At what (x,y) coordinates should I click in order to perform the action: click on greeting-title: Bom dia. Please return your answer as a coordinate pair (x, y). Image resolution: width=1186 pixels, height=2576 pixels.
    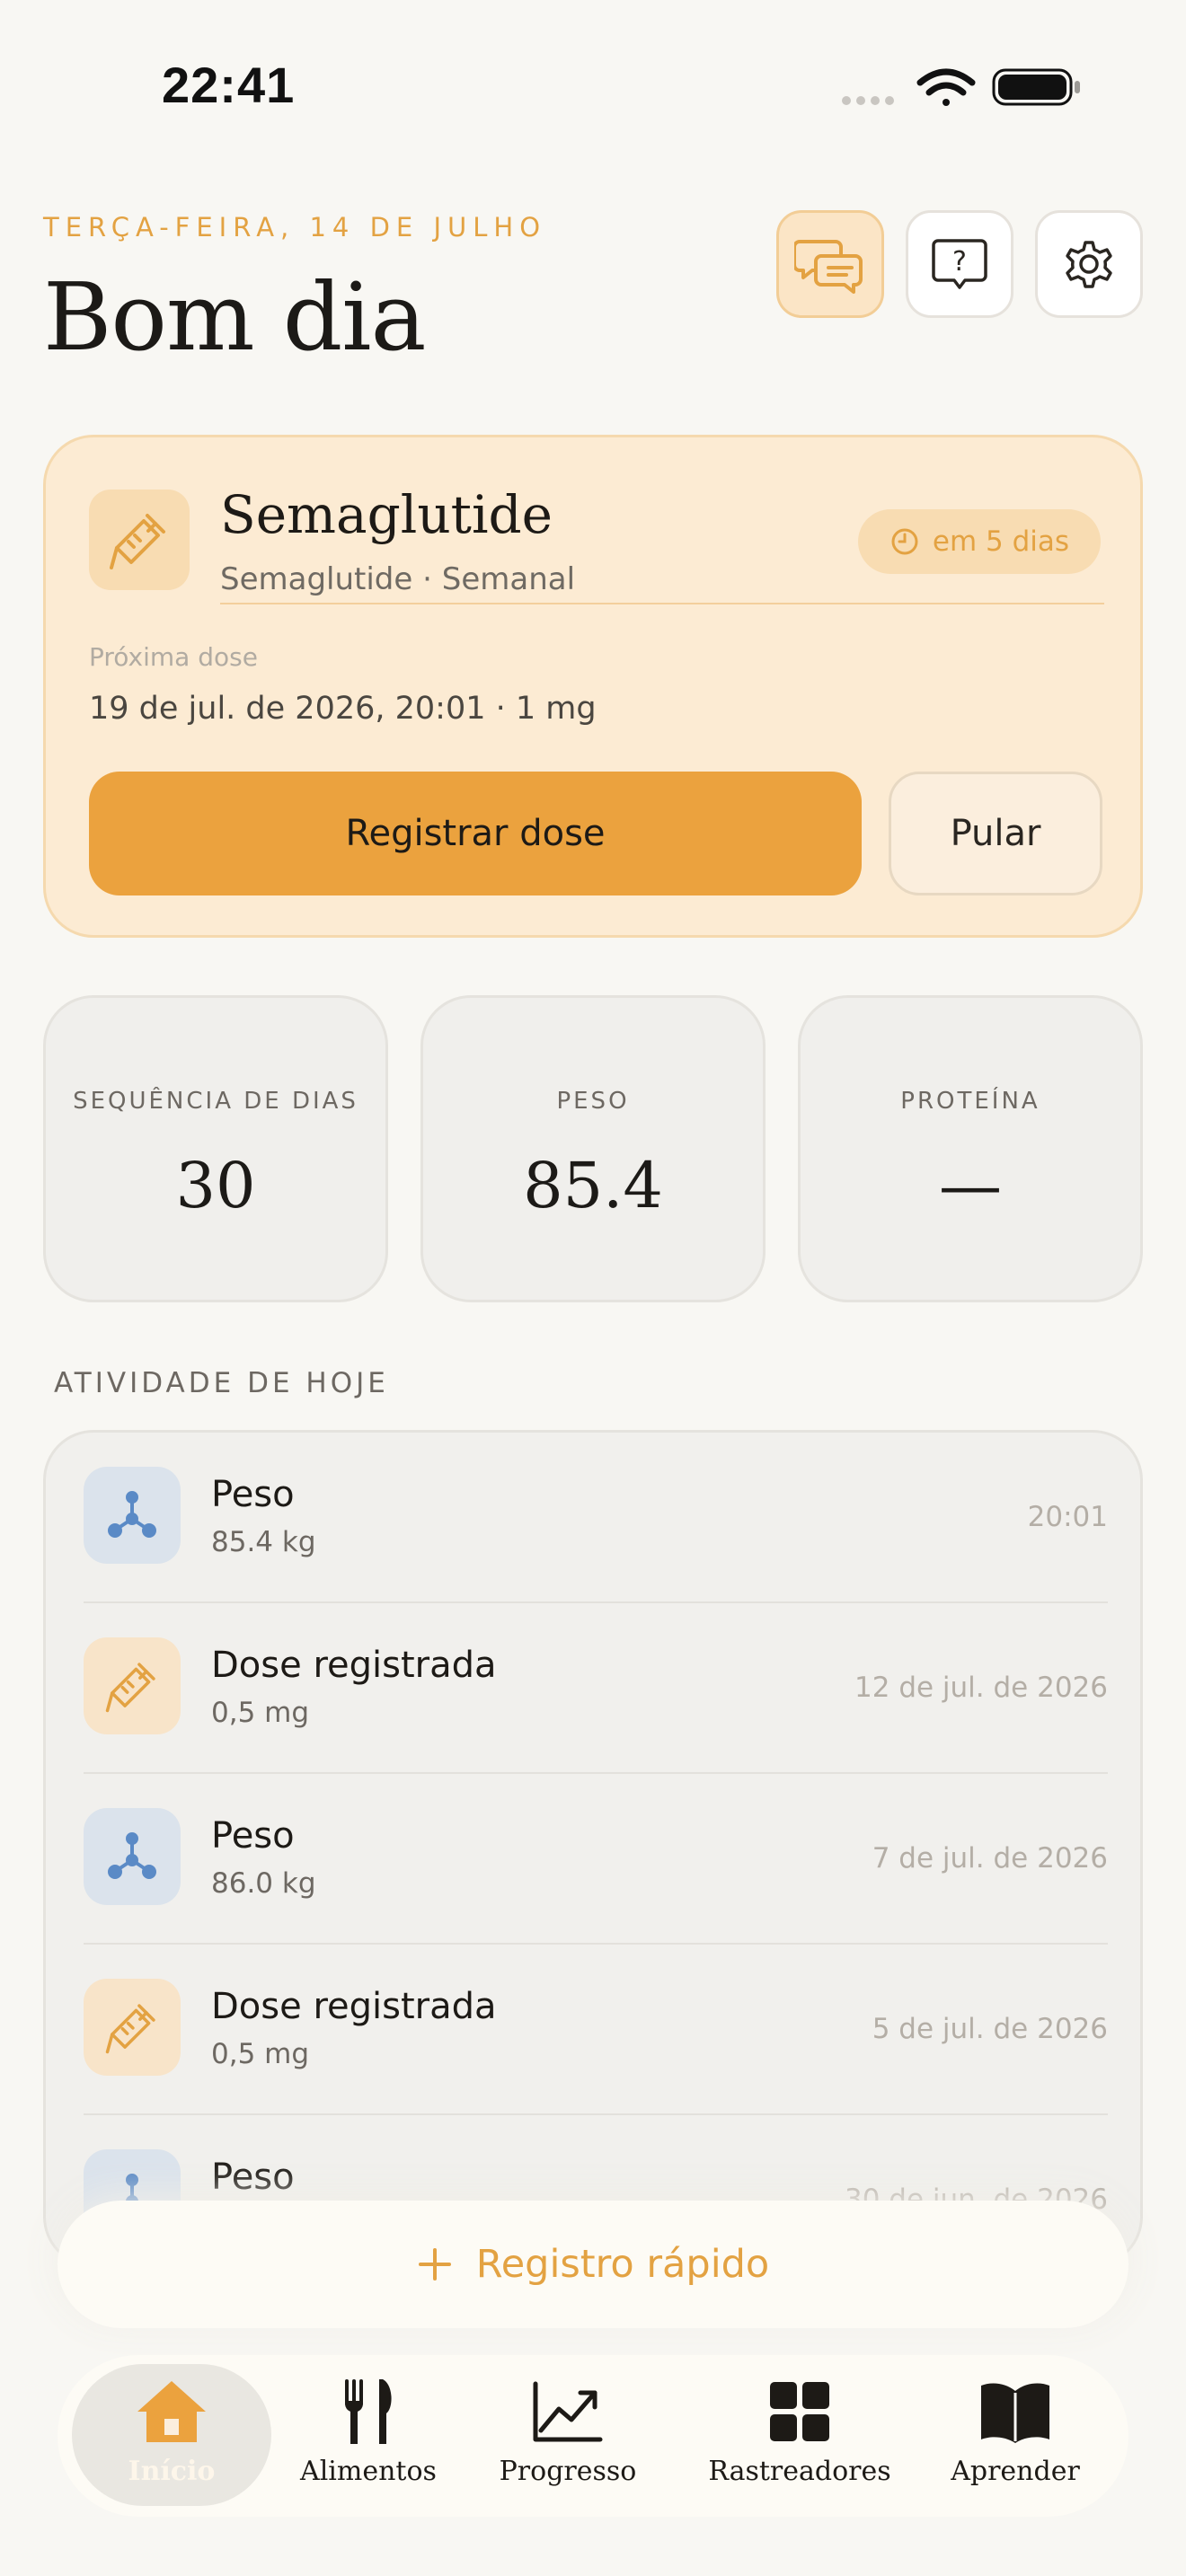
    Looking at the image, I should click on (235, 317).